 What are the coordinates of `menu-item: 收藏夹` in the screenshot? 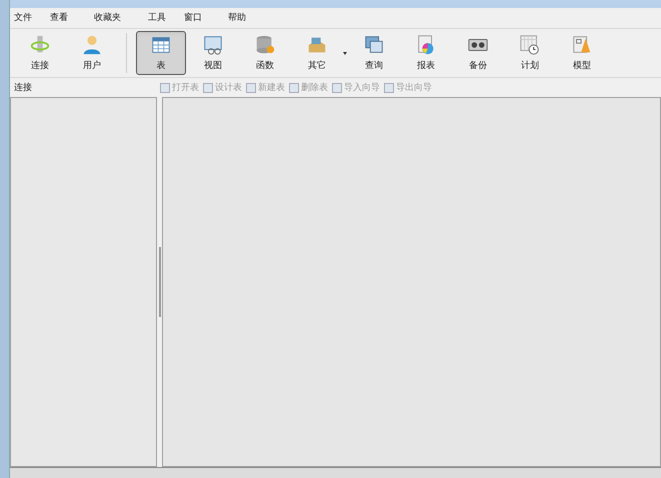 It's located at (117, 18).